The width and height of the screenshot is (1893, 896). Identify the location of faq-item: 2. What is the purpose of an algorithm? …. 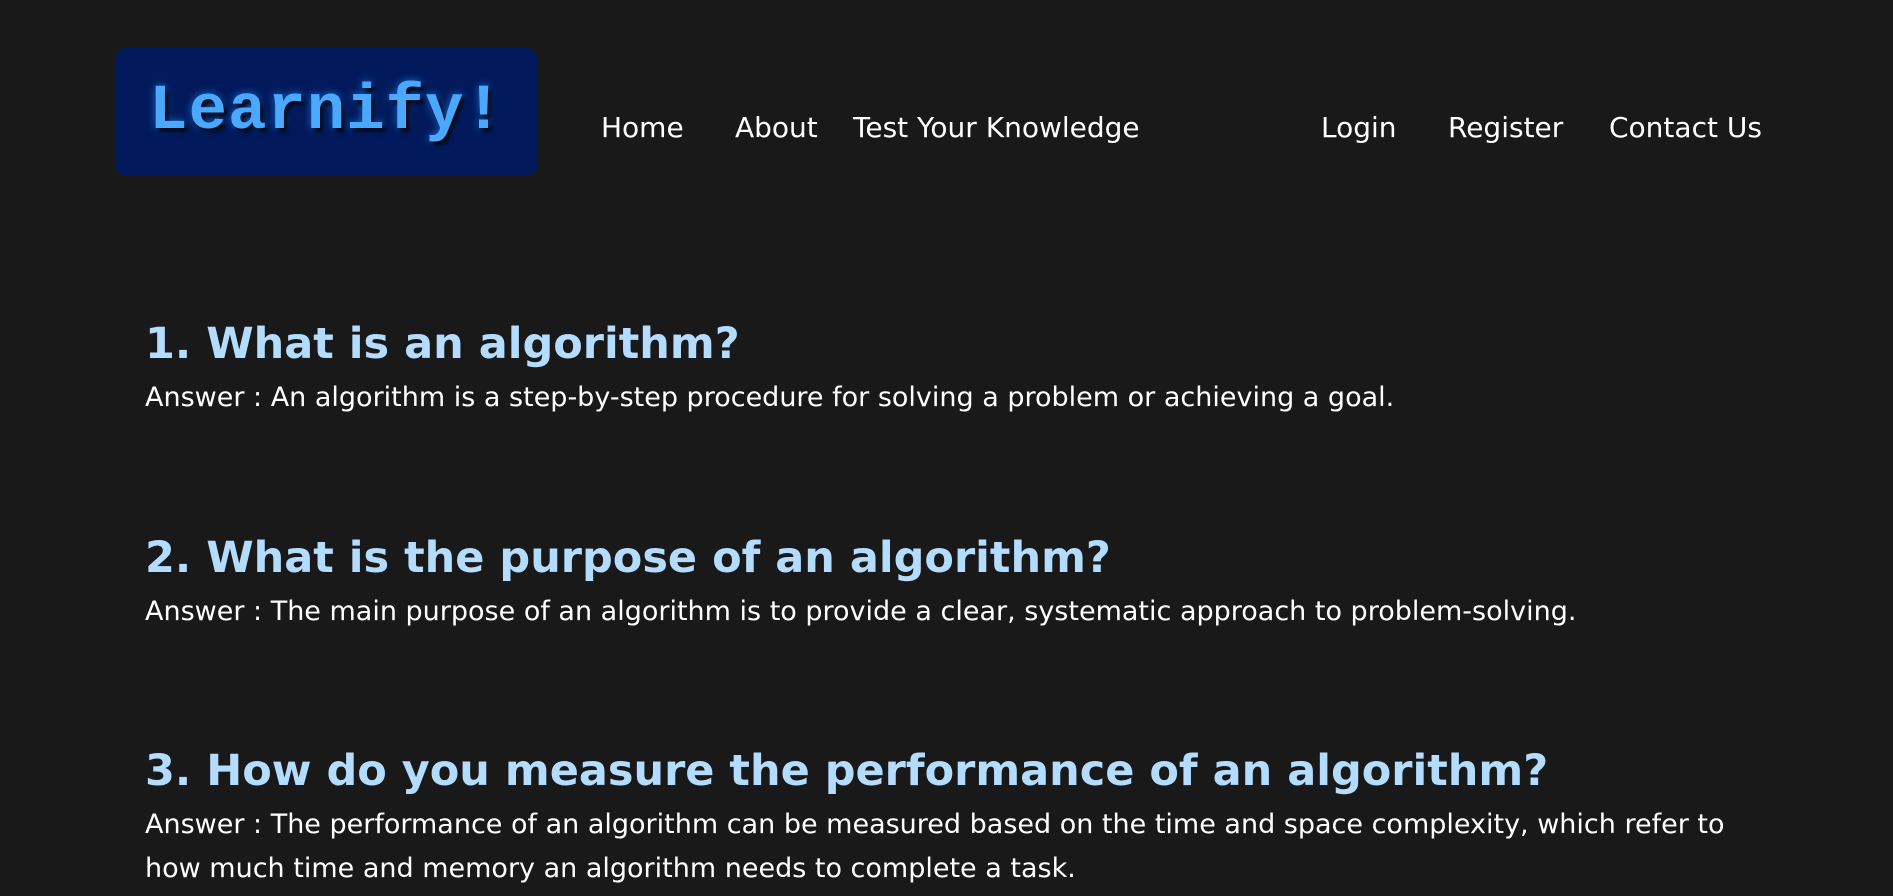
(955, 582).